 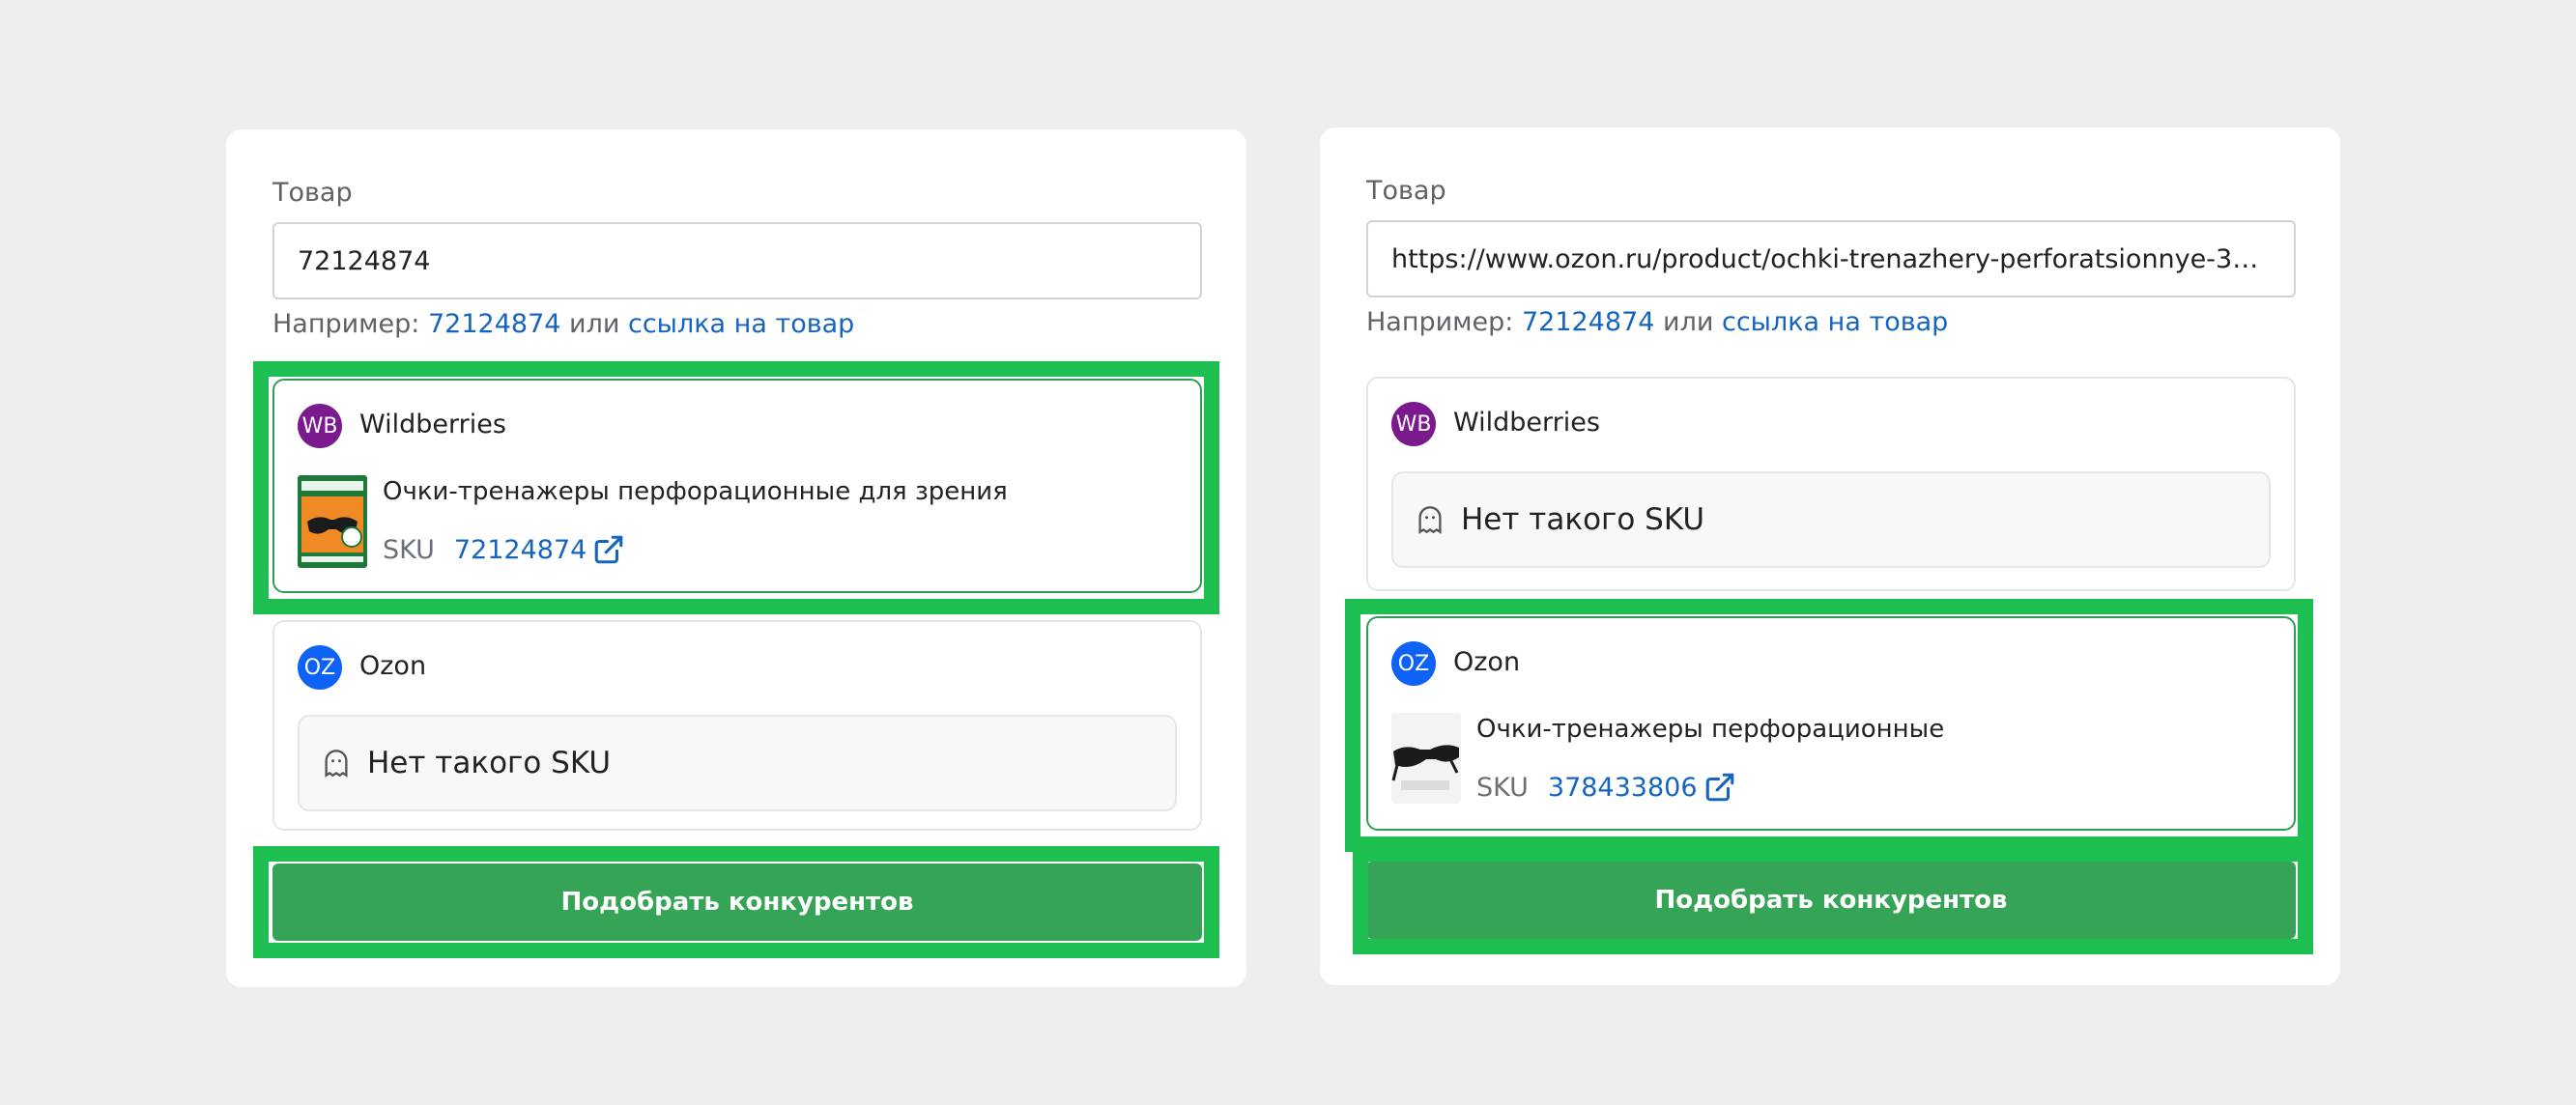 I want to click on sku-link: 72124874, so click(x=521, y=550).